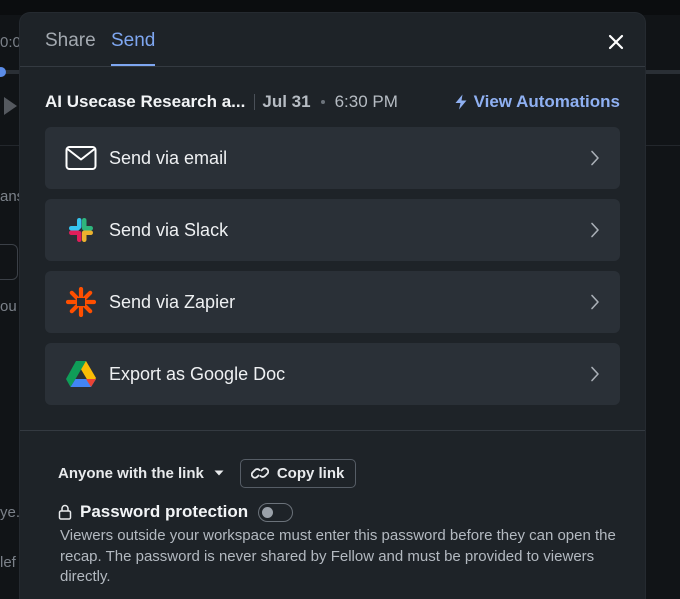 Image resolution: width=680 pixels, height=599 pixels. I want to click on modal-tabs: Share Send, so click(332, 40).